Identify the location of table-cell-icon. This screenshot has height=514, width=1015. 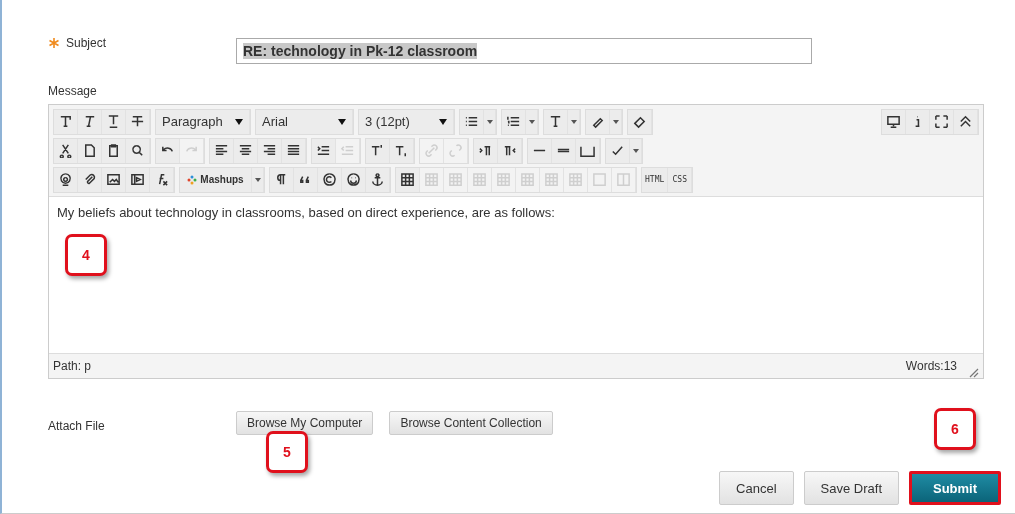
(575, 179).